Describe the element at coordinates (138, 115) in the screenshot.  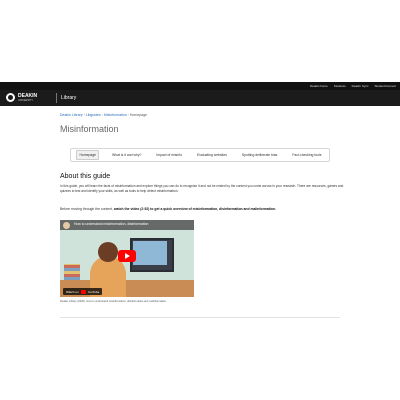
I see `breadcrumb-current: Homepage` at that location.